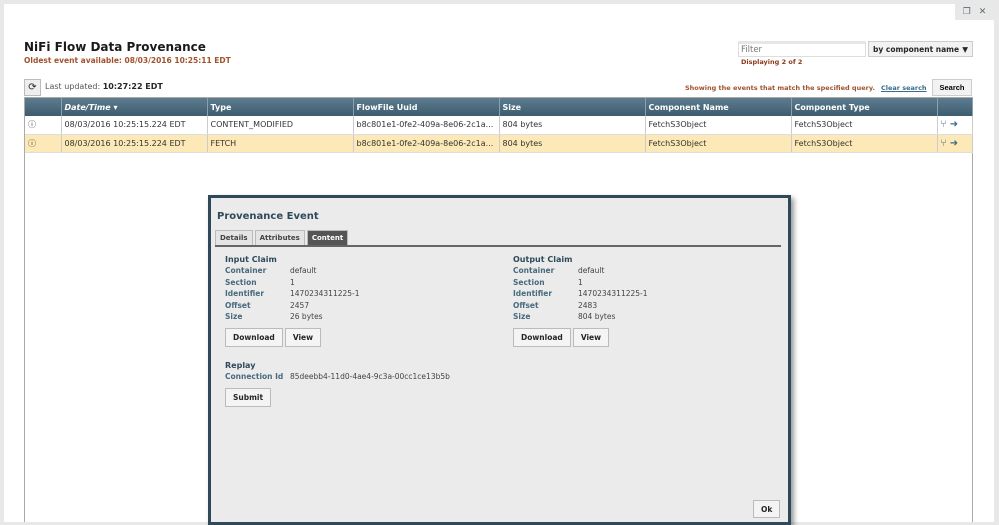 Image resolution: width=999 pixels, height=525 pixels. I want to click on tab-attributes: Attributes, so click(279, 237).